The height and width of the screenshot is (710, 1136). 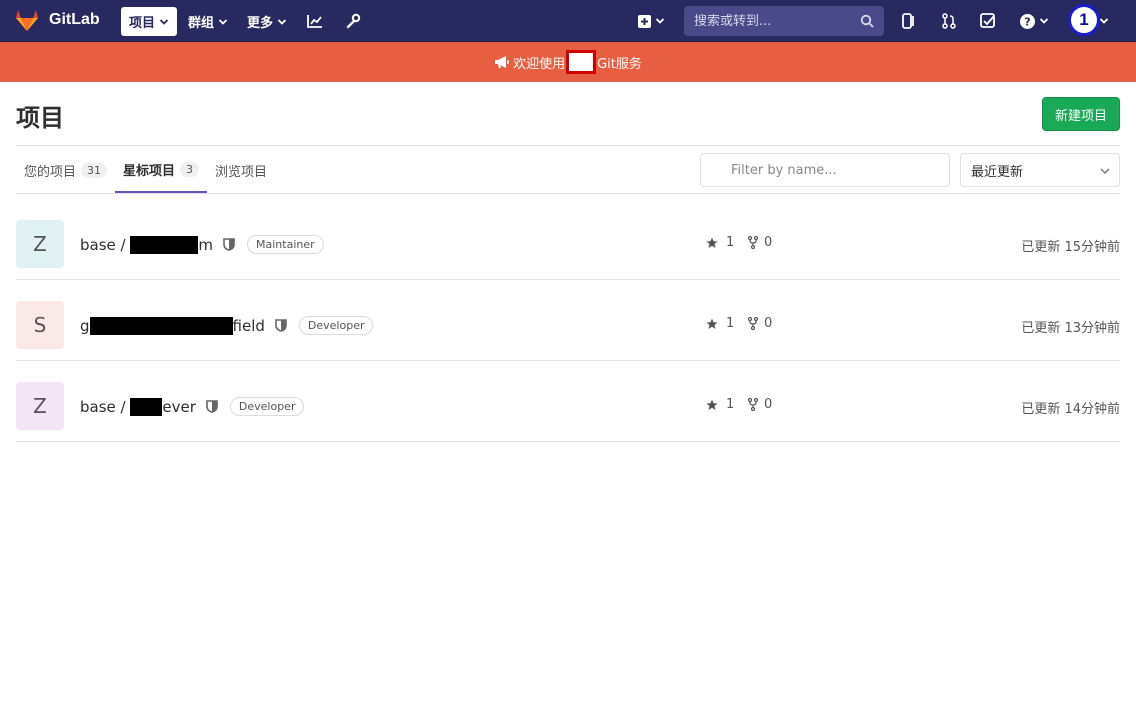 I want to click on search-icon, so click(x=867, y=21).